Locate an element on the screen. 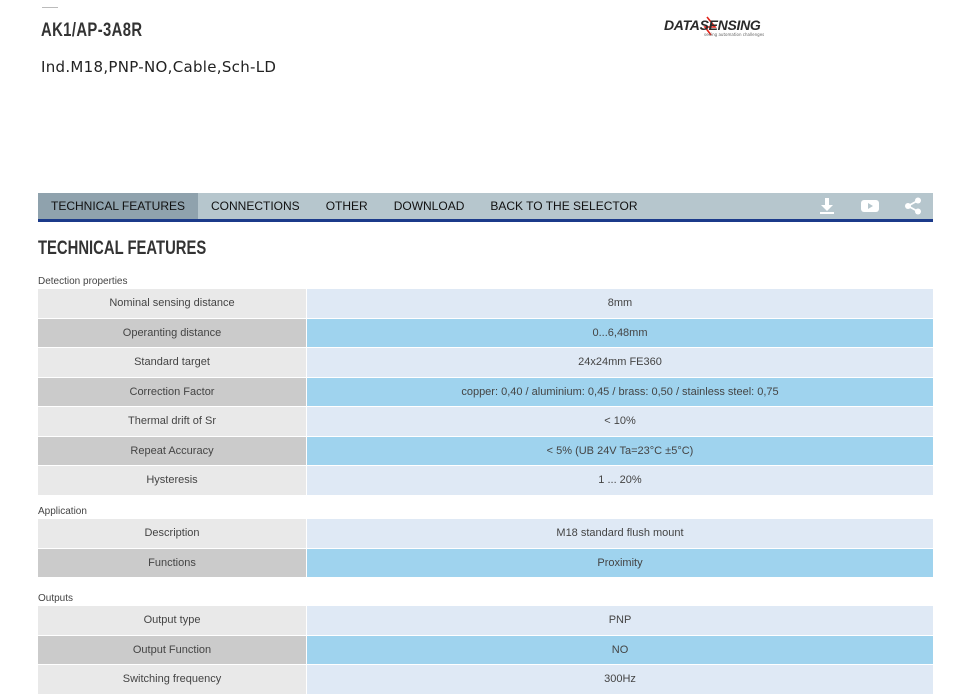  table-row: Nominal sensing distance 8mm is located at coordinates (485, 304).